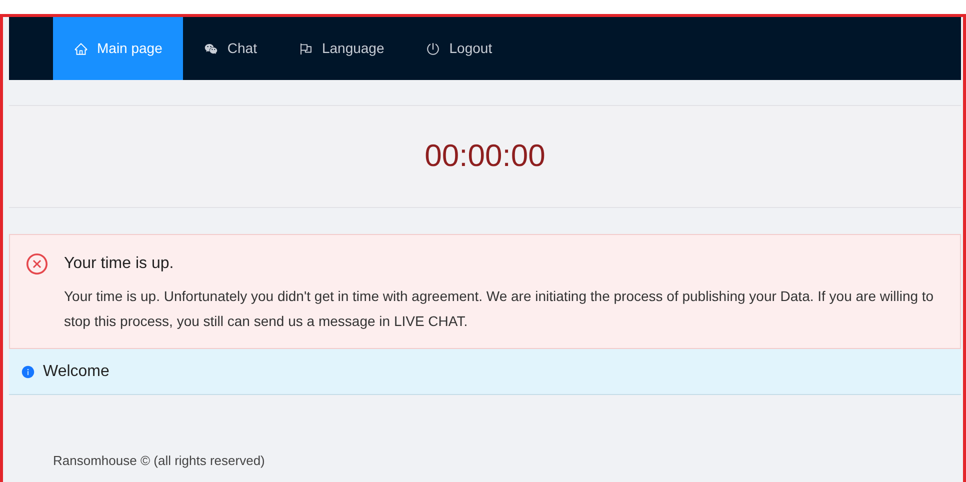 This screenshot has width=966, height=482. Describe the element at coordinates (433, 49) in the screenshot. I see `power-icon` at that location.